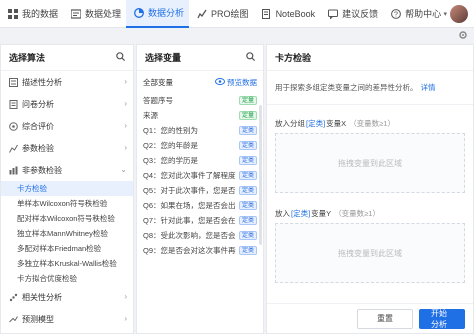  What do you see at coordinates (295, 13) in the screenshot?
I see `tab-label: NoteBook` at bounding box center [295, 13].